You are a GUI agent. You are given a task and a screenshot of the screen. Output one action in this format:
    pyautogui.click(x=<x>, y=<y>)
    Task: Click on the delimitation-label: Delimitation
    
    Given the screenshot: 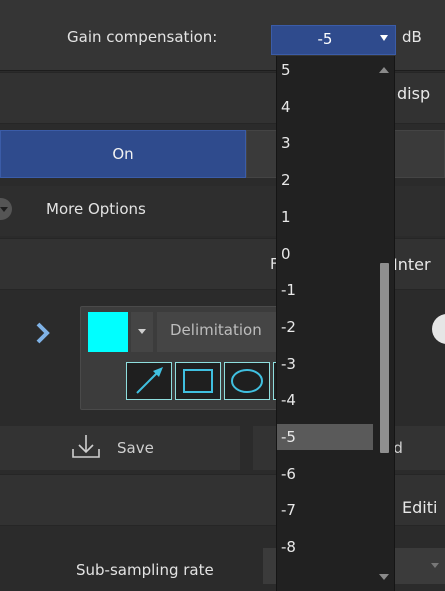 What is the action you would take?
    pyautogui.click(x=216, y=330)
    